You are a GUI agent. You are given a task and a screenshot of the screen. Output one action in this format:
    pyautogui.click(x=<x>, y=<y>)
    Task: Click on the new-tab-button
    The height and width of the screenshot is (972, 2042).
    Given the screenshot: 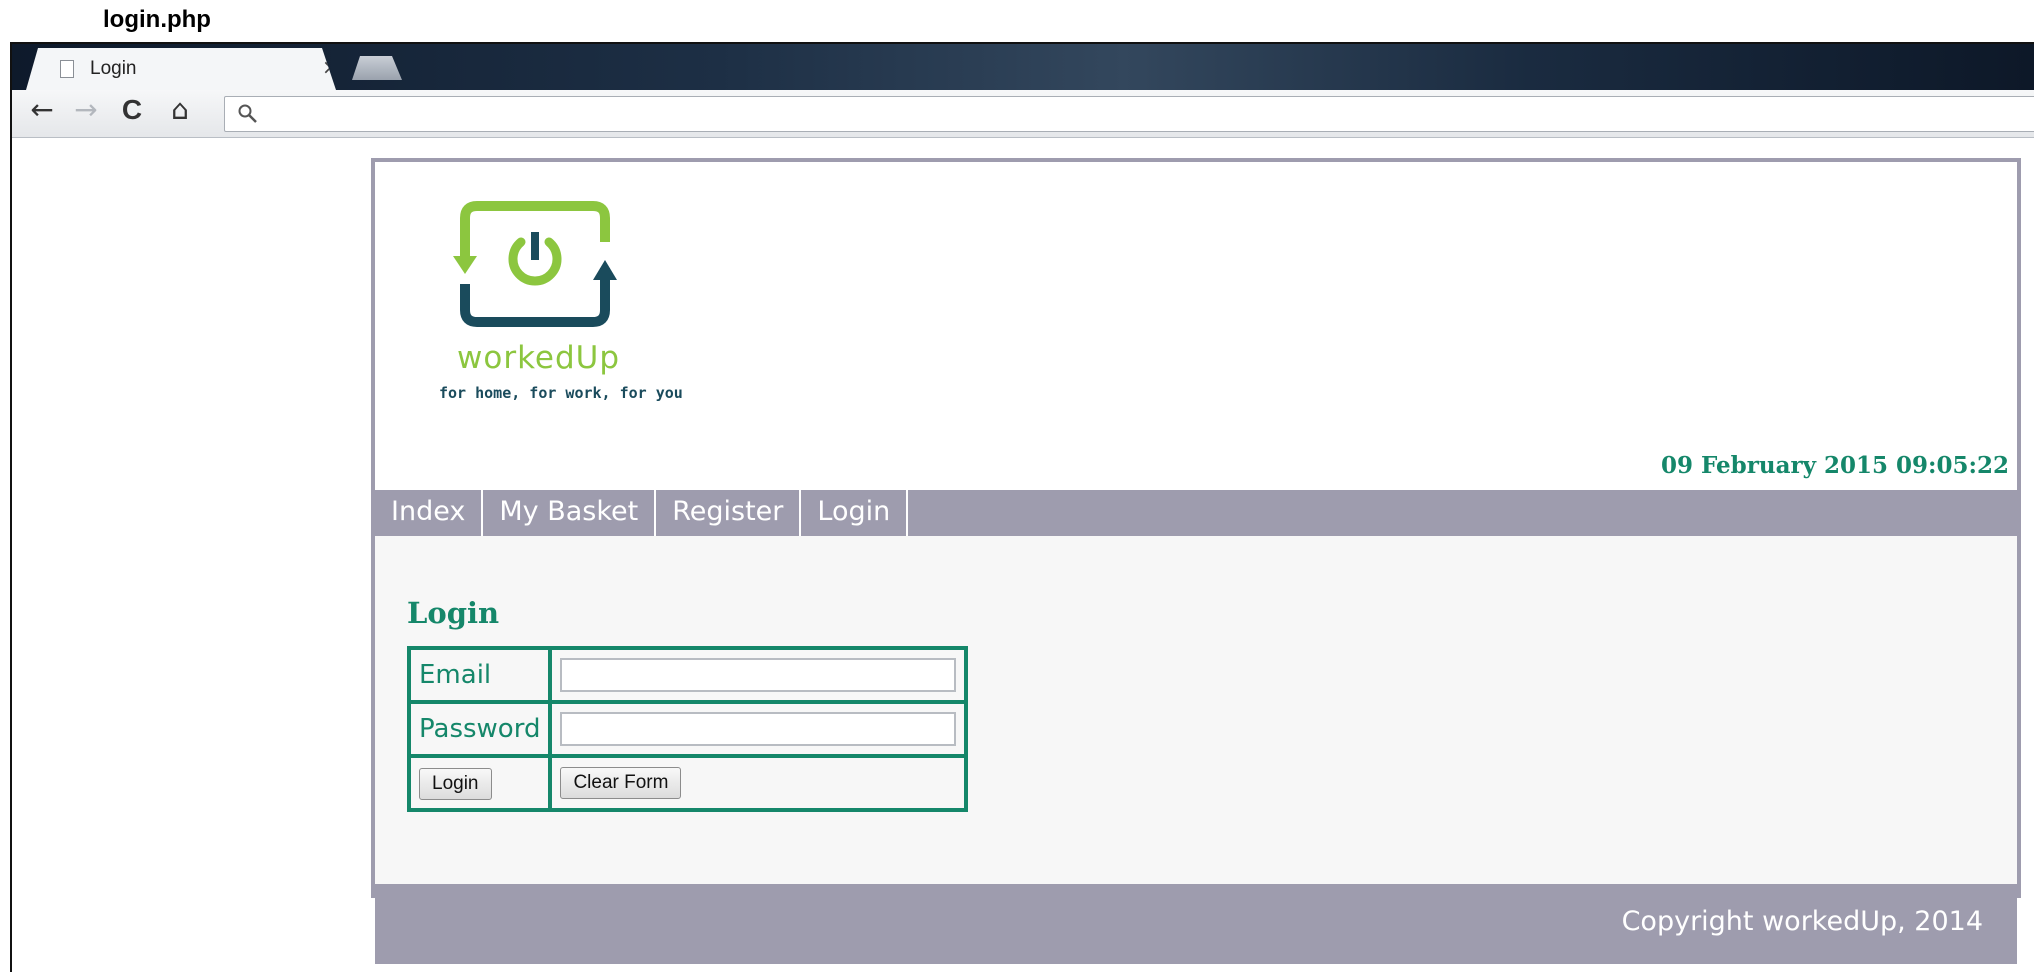 What is the action you would take?
    pyautogui.click(x=377, y=68)
    